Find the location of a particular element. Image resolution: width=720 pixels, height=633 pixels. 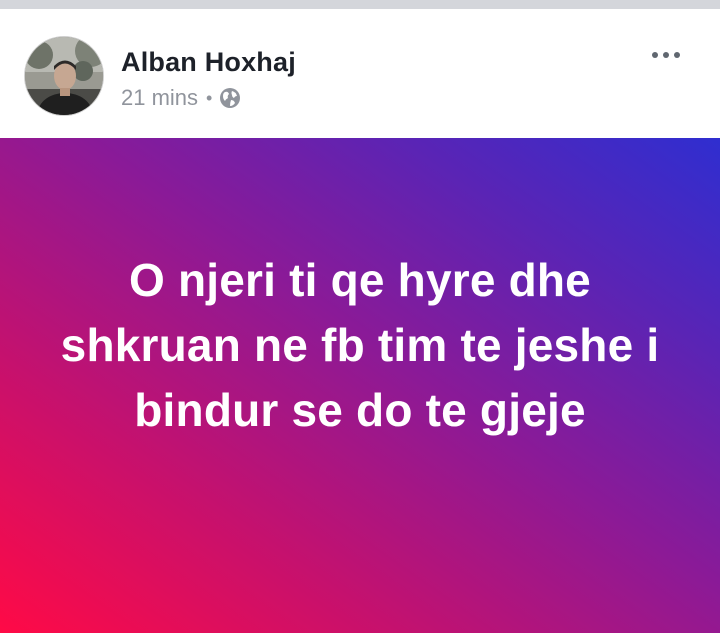

author-name: Alban Hoxhaj is located at coordinates (208, 62).